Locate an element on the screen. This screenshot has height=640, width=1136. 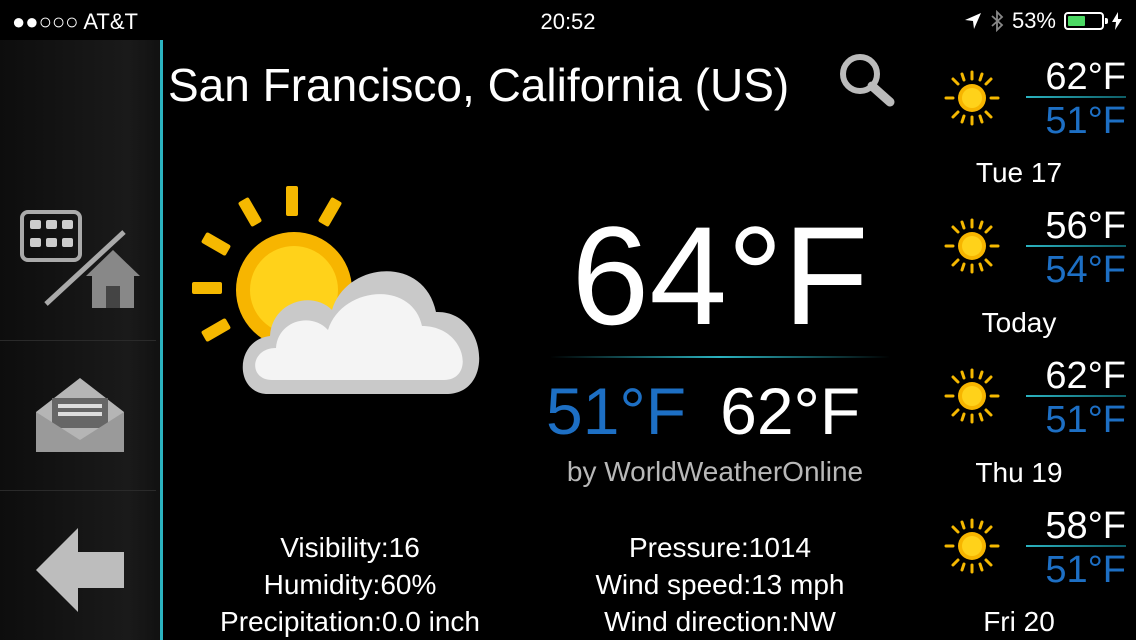
forecast-high: 56°F is located at coordinates (1085, 226).